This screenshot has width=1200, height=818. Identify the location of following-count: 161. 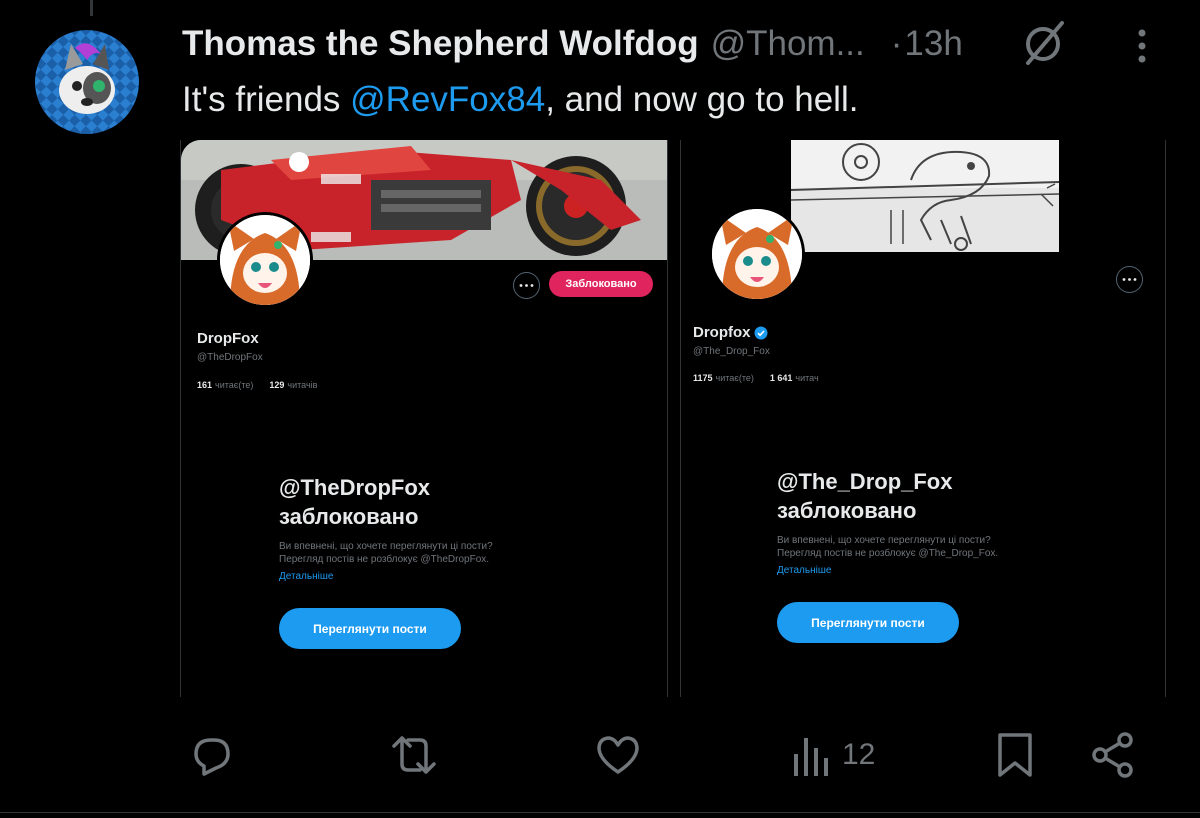
(204, 385).